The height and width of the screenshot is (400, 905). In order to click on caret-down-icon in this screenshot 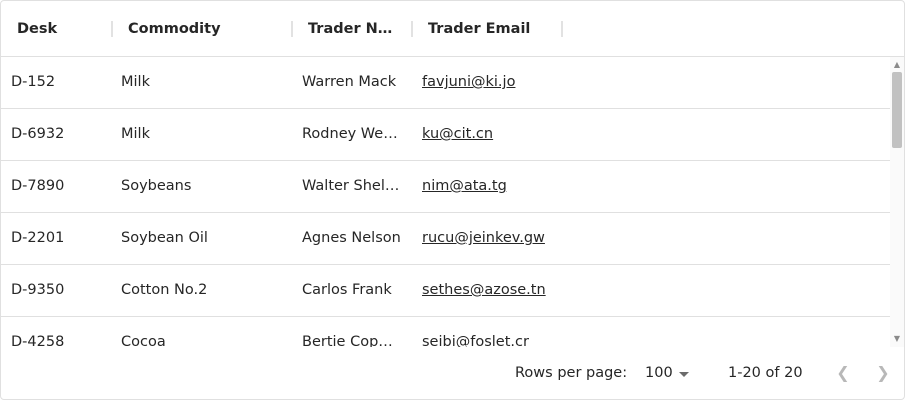, I will do `click(684, 374)`.